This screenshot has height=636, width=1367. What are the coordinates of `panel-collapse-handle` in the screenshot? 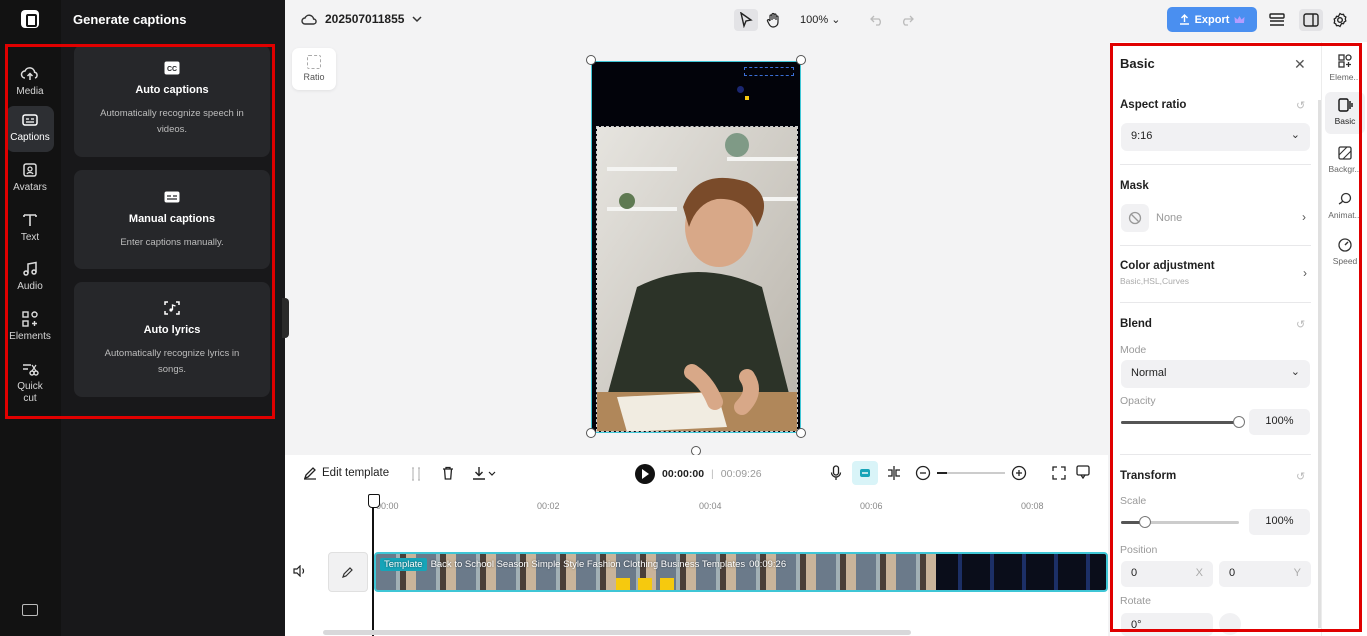 It's located at (285, 318).